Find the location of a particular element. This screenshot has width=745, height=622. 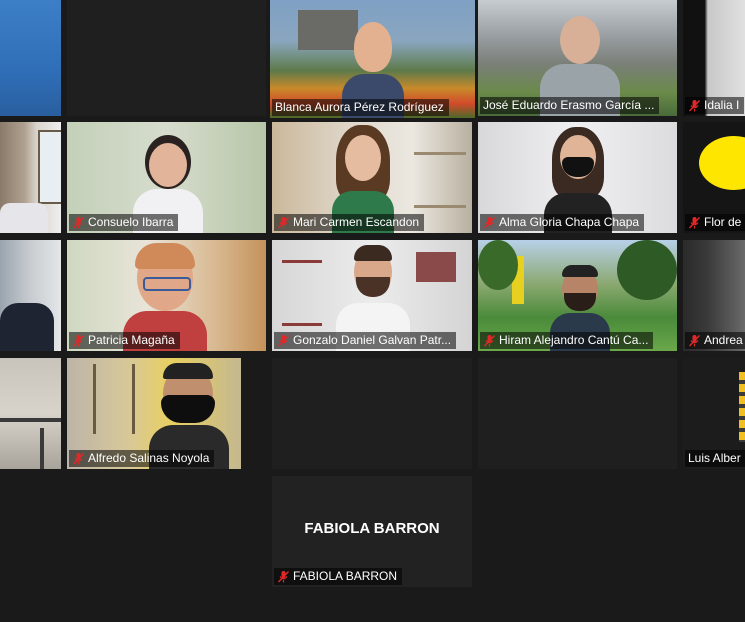

participant-name: Mari Carmen Escandon is located at coordinates (356, 222).